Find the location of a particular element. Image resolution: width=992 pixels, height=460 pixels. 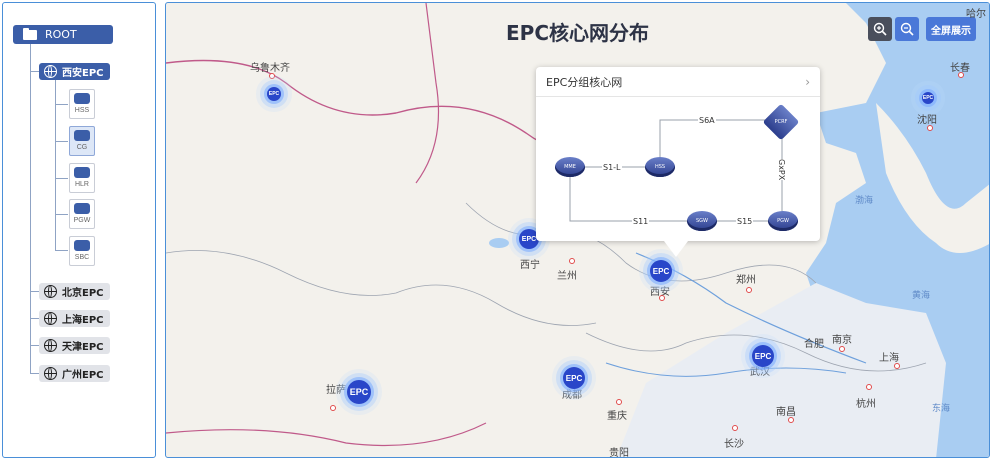

tree-node-beijing-epc: 北京EPC is located at coordinates (74, 291).